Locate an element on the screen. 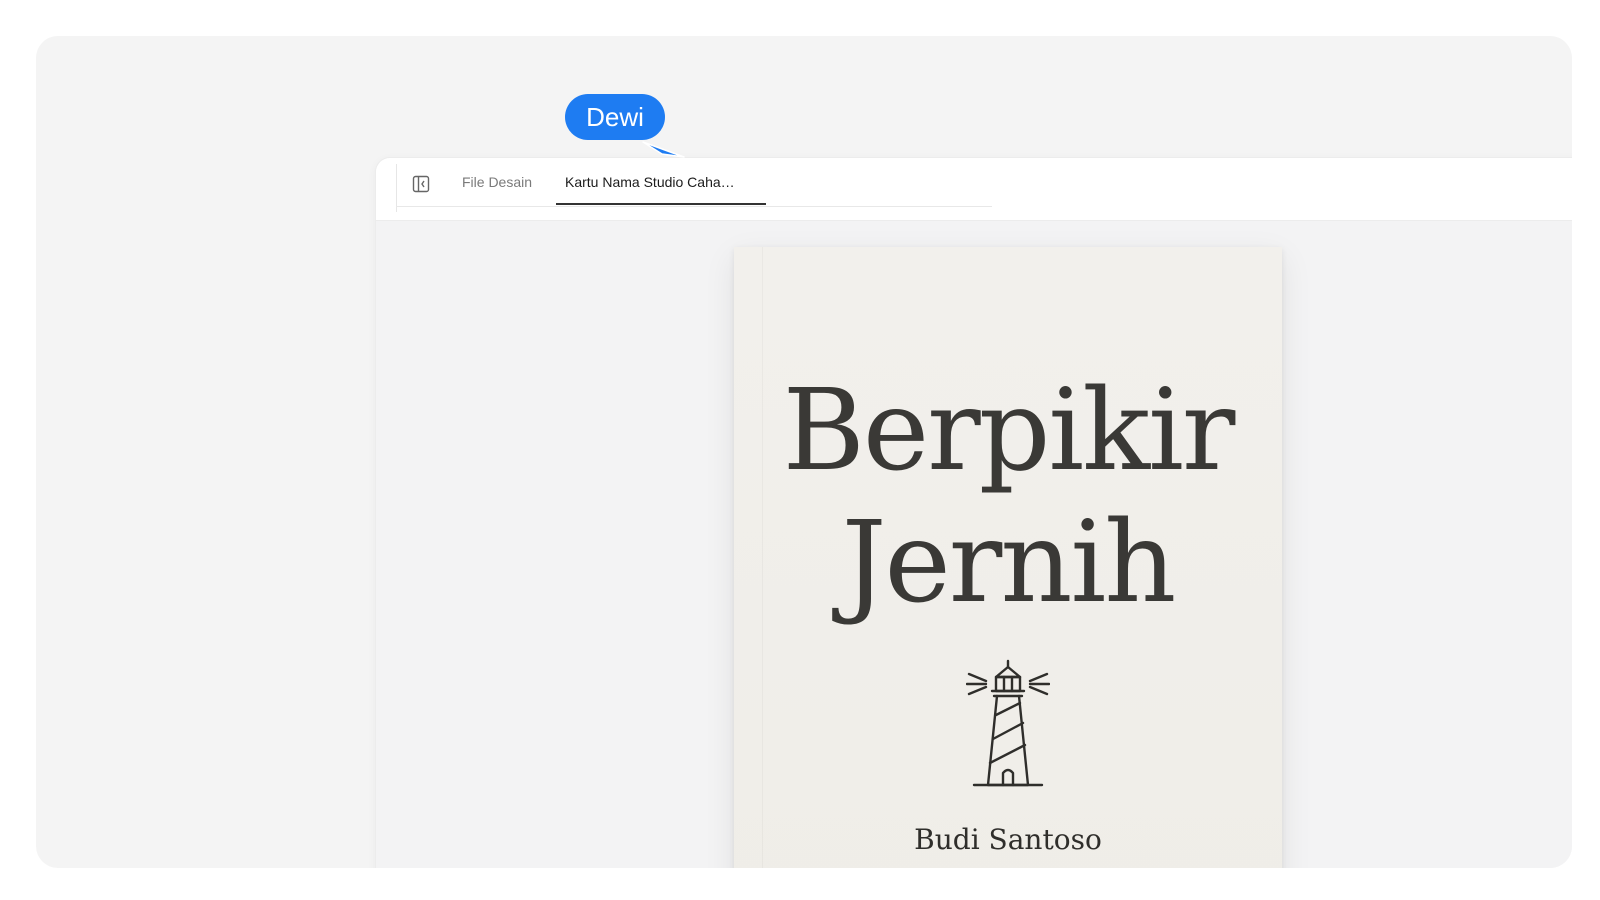 The width and height of the screenshot is (1600, 900). book-title-line-1: Berpikir is located at coordinates (1009, 431).